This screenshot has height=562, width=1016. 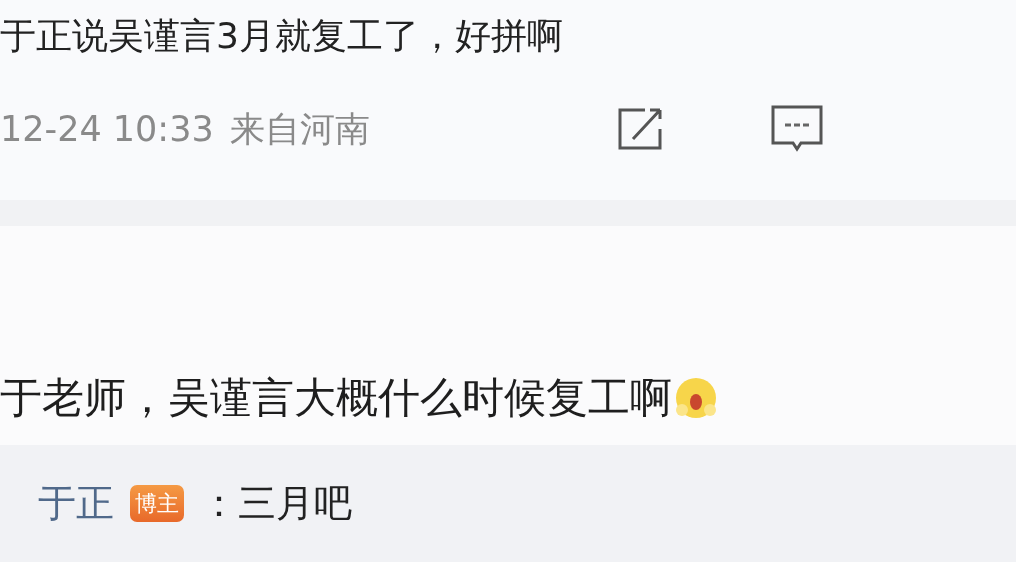 What do you see at coordinates (796, 129) in the screenshot?
I see `comment-icon` at bounding box center [796, 129].